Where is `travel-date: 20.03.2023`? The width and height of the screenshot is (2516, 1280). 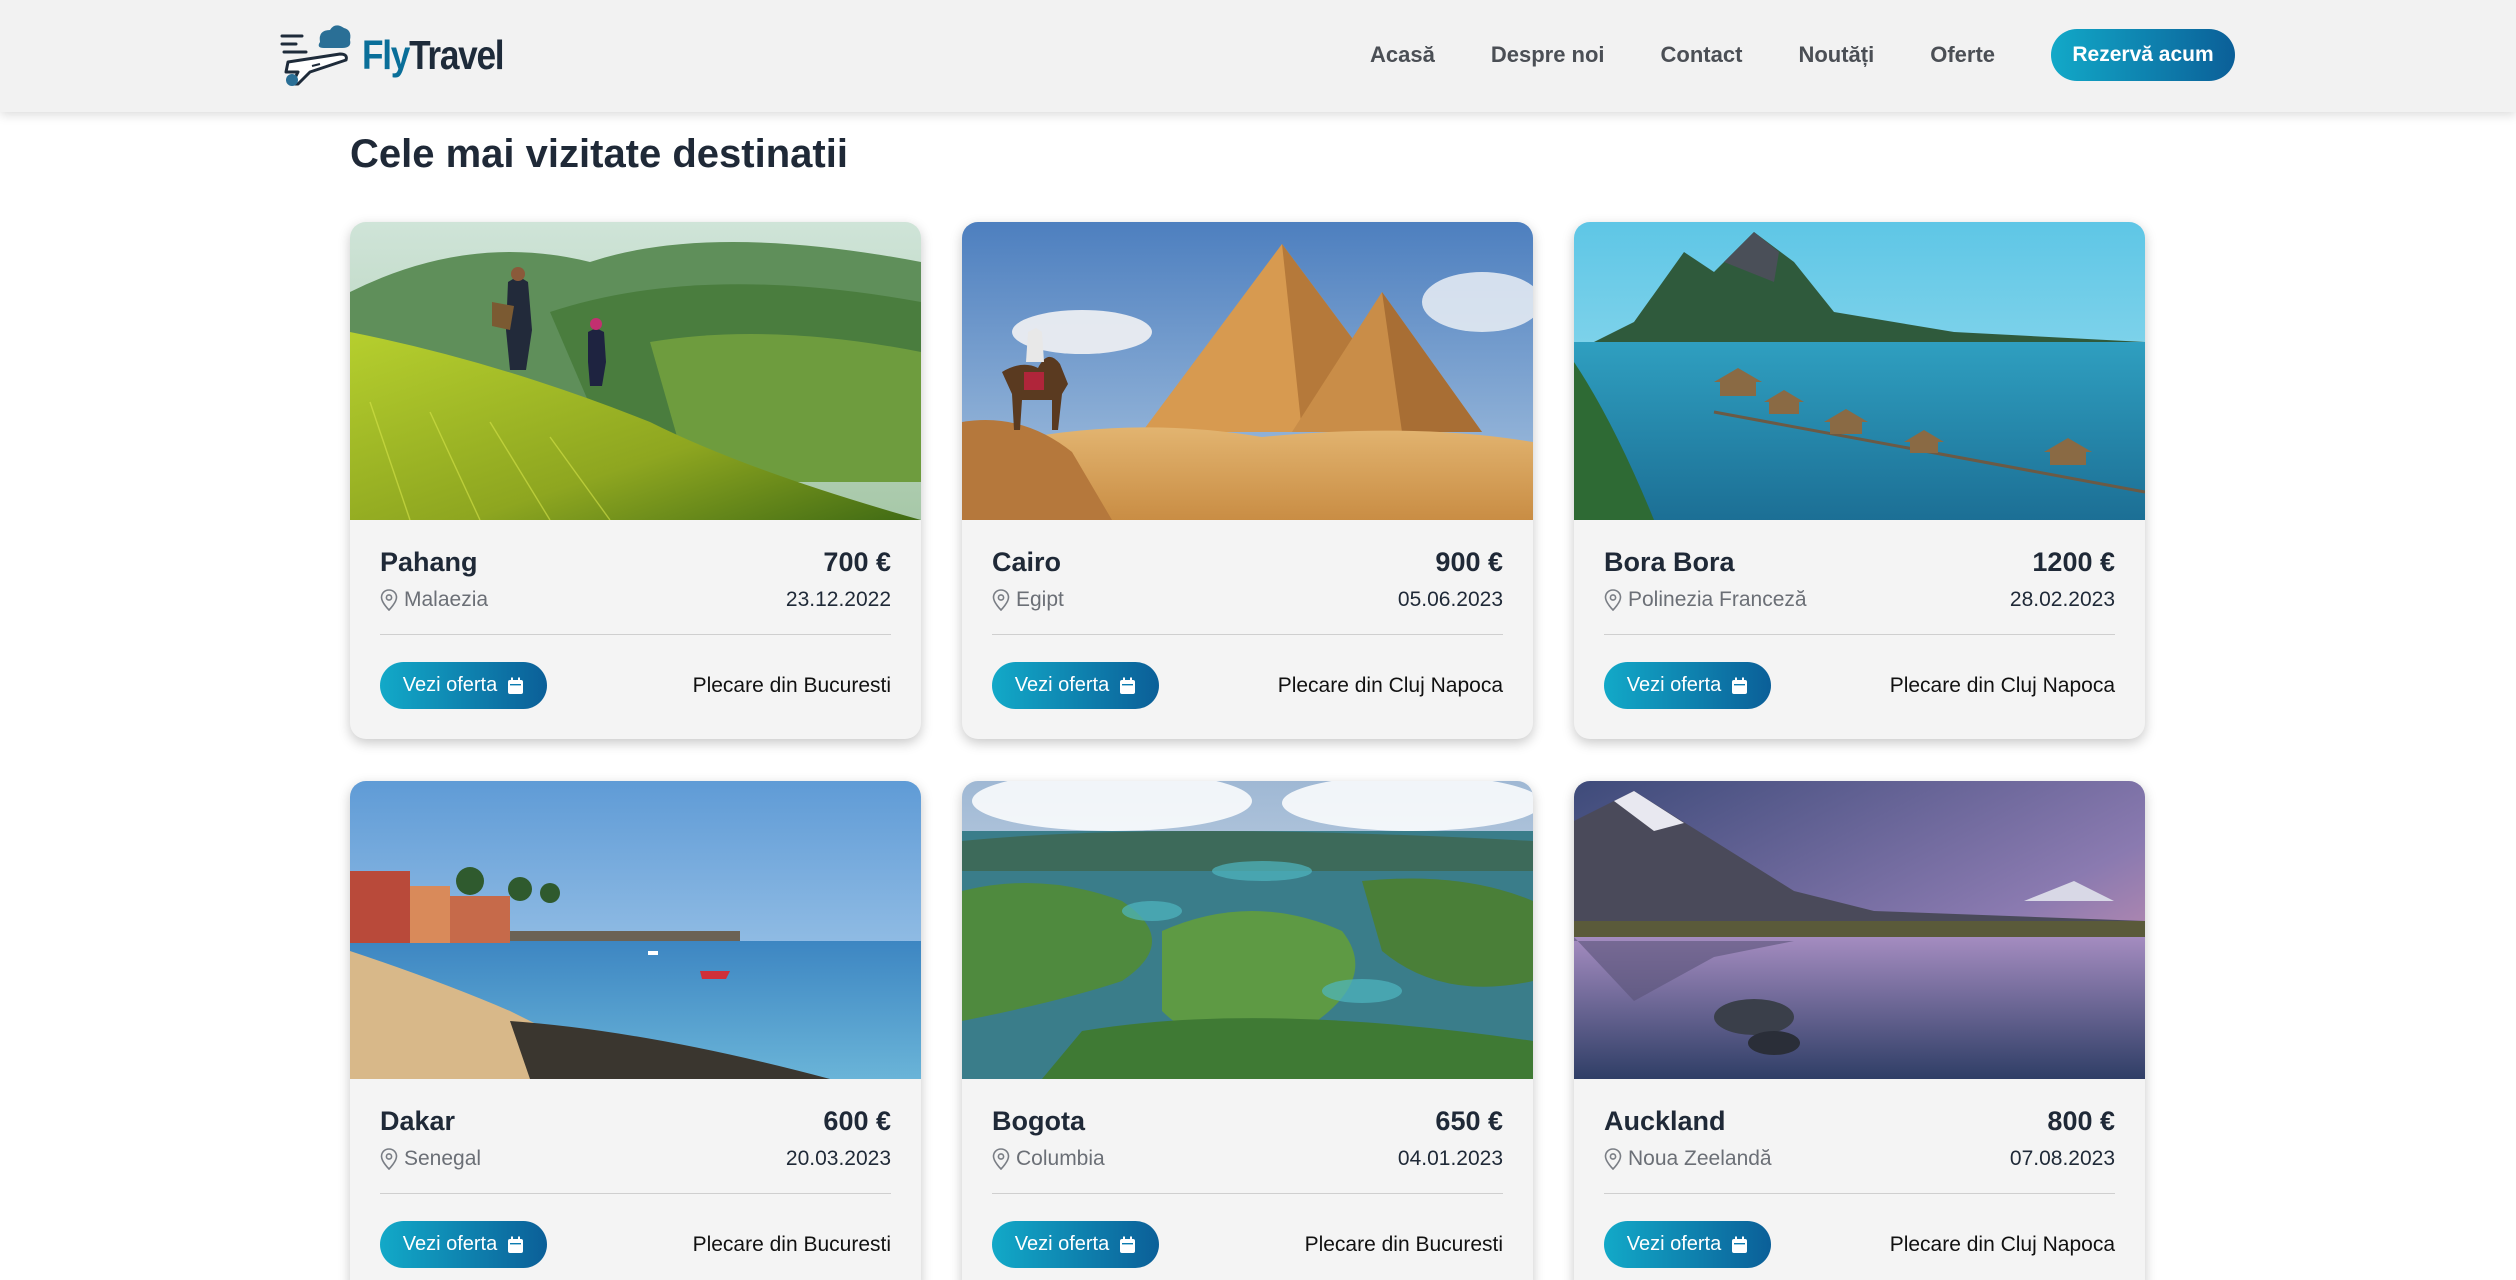
travel-date: 20.03.2023 is located at coordinates (838, 1158).